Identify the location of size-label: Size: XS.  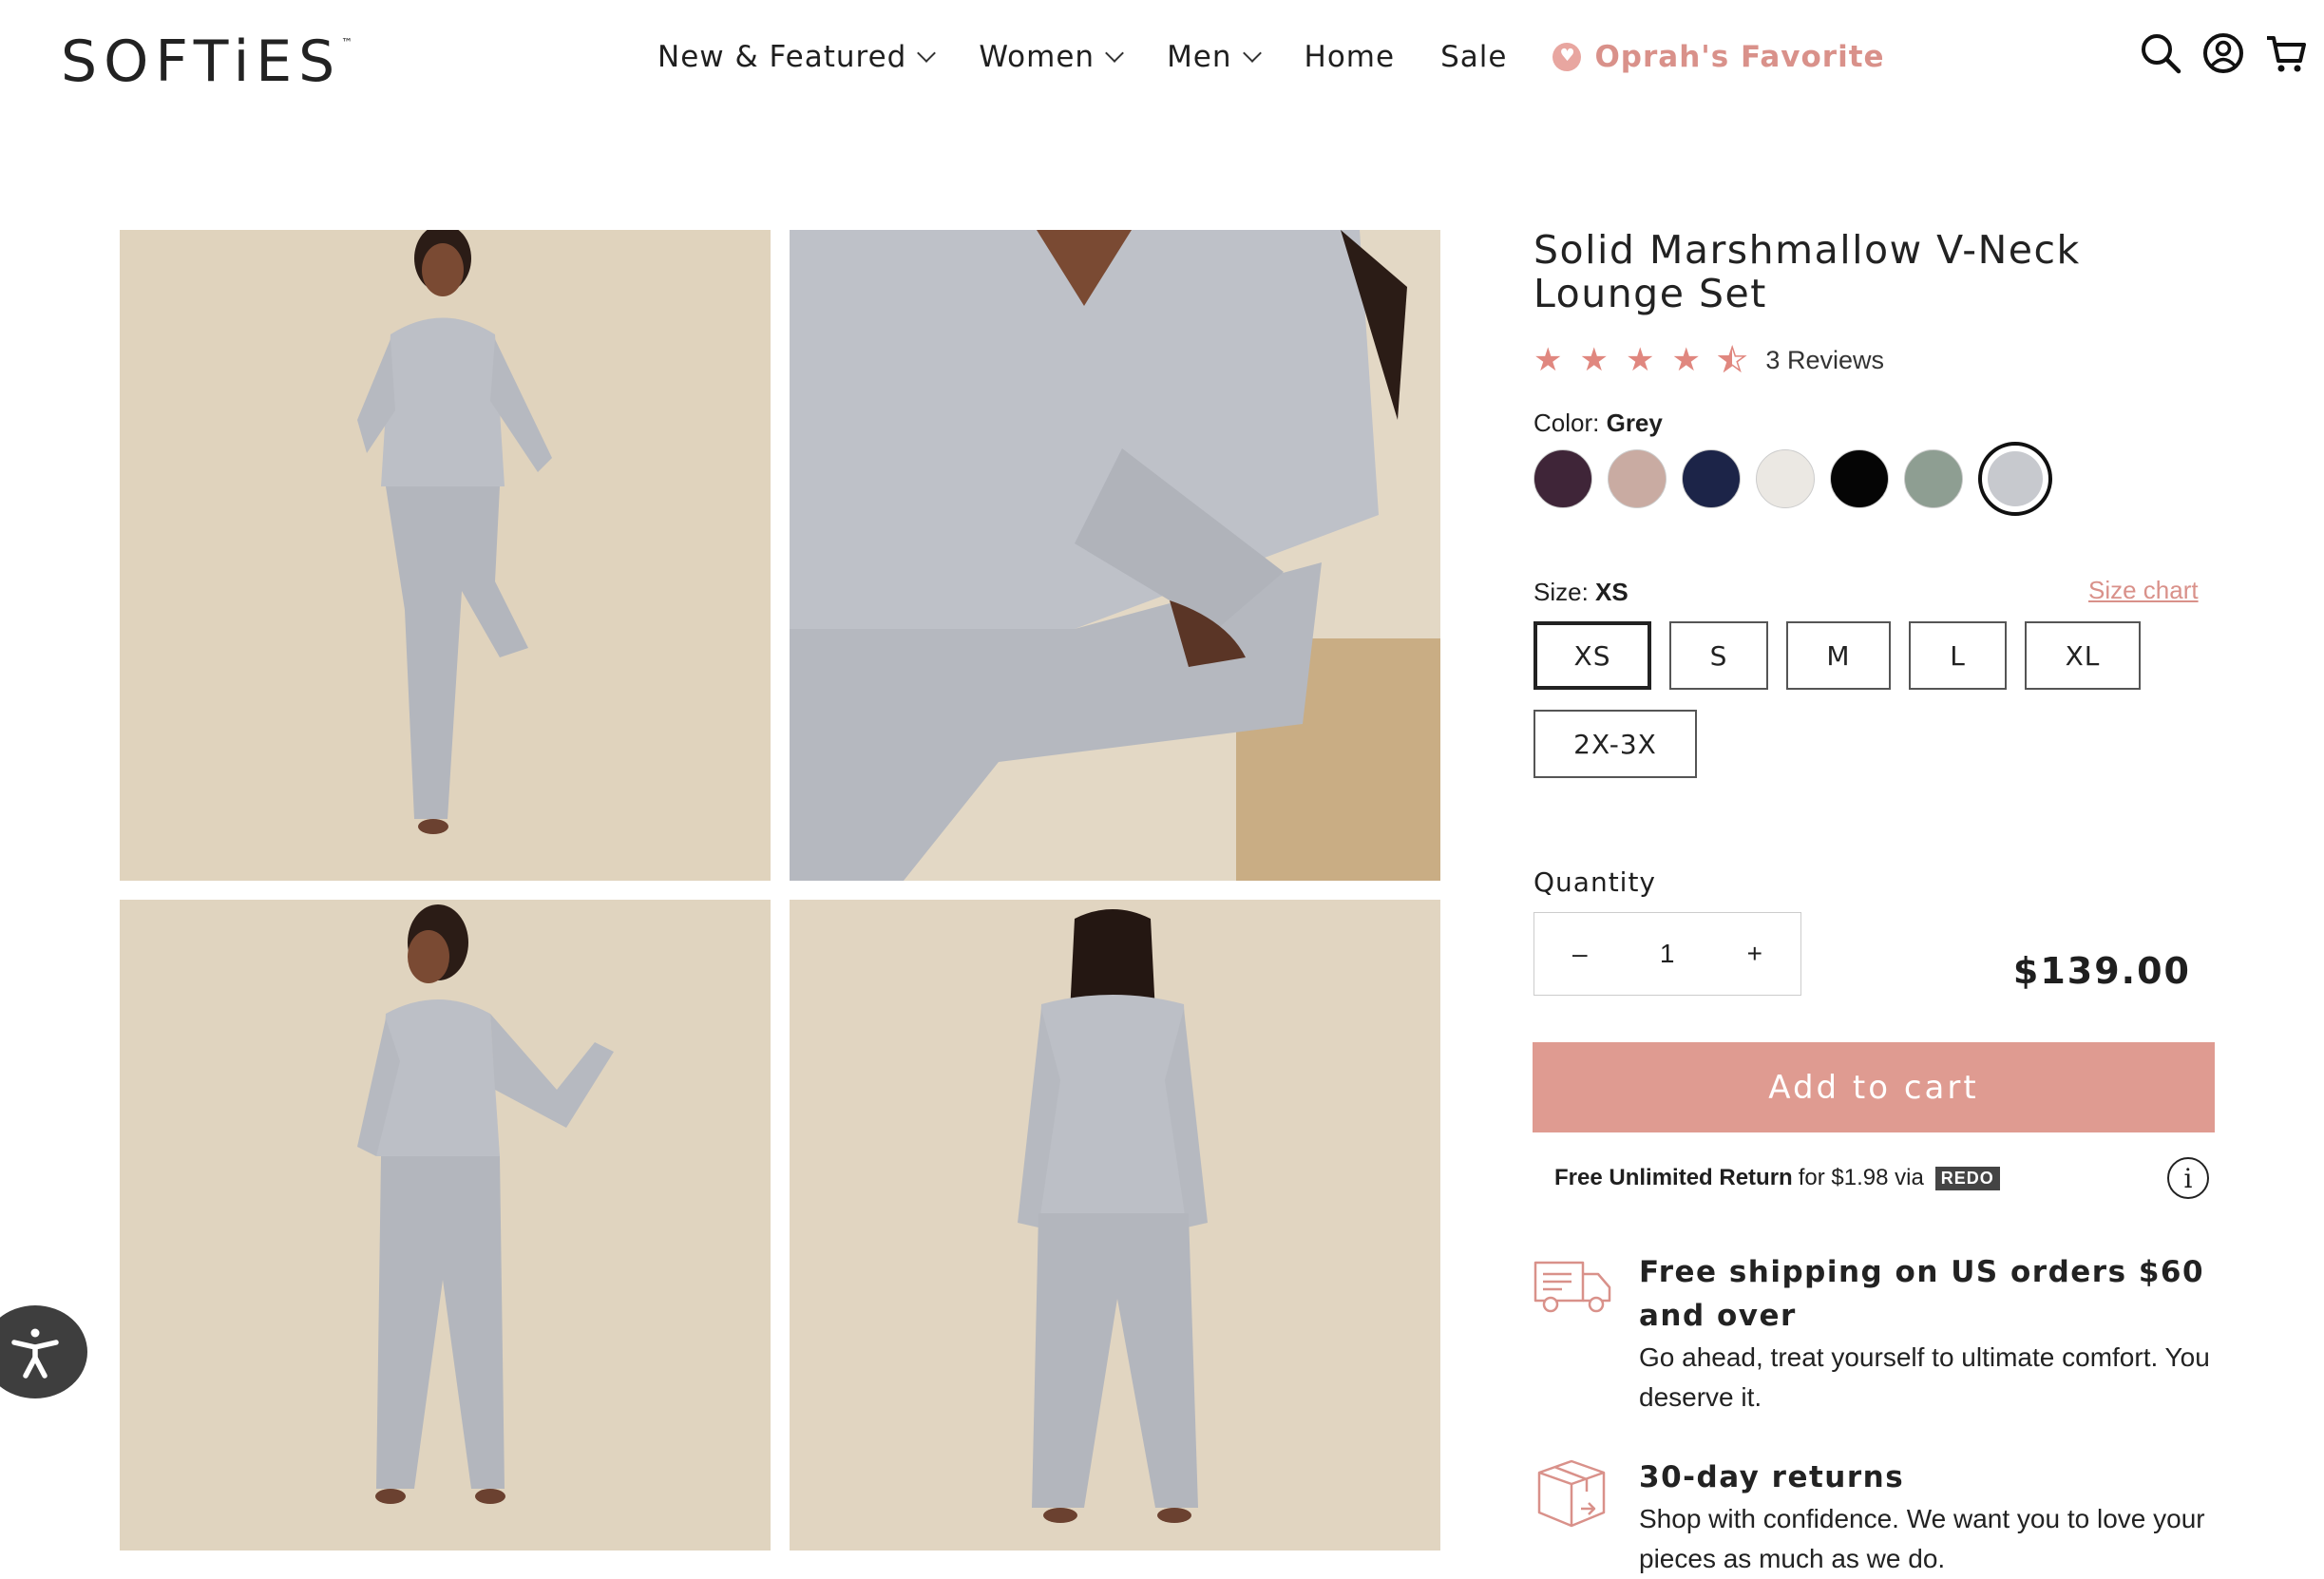
(1581, 592).